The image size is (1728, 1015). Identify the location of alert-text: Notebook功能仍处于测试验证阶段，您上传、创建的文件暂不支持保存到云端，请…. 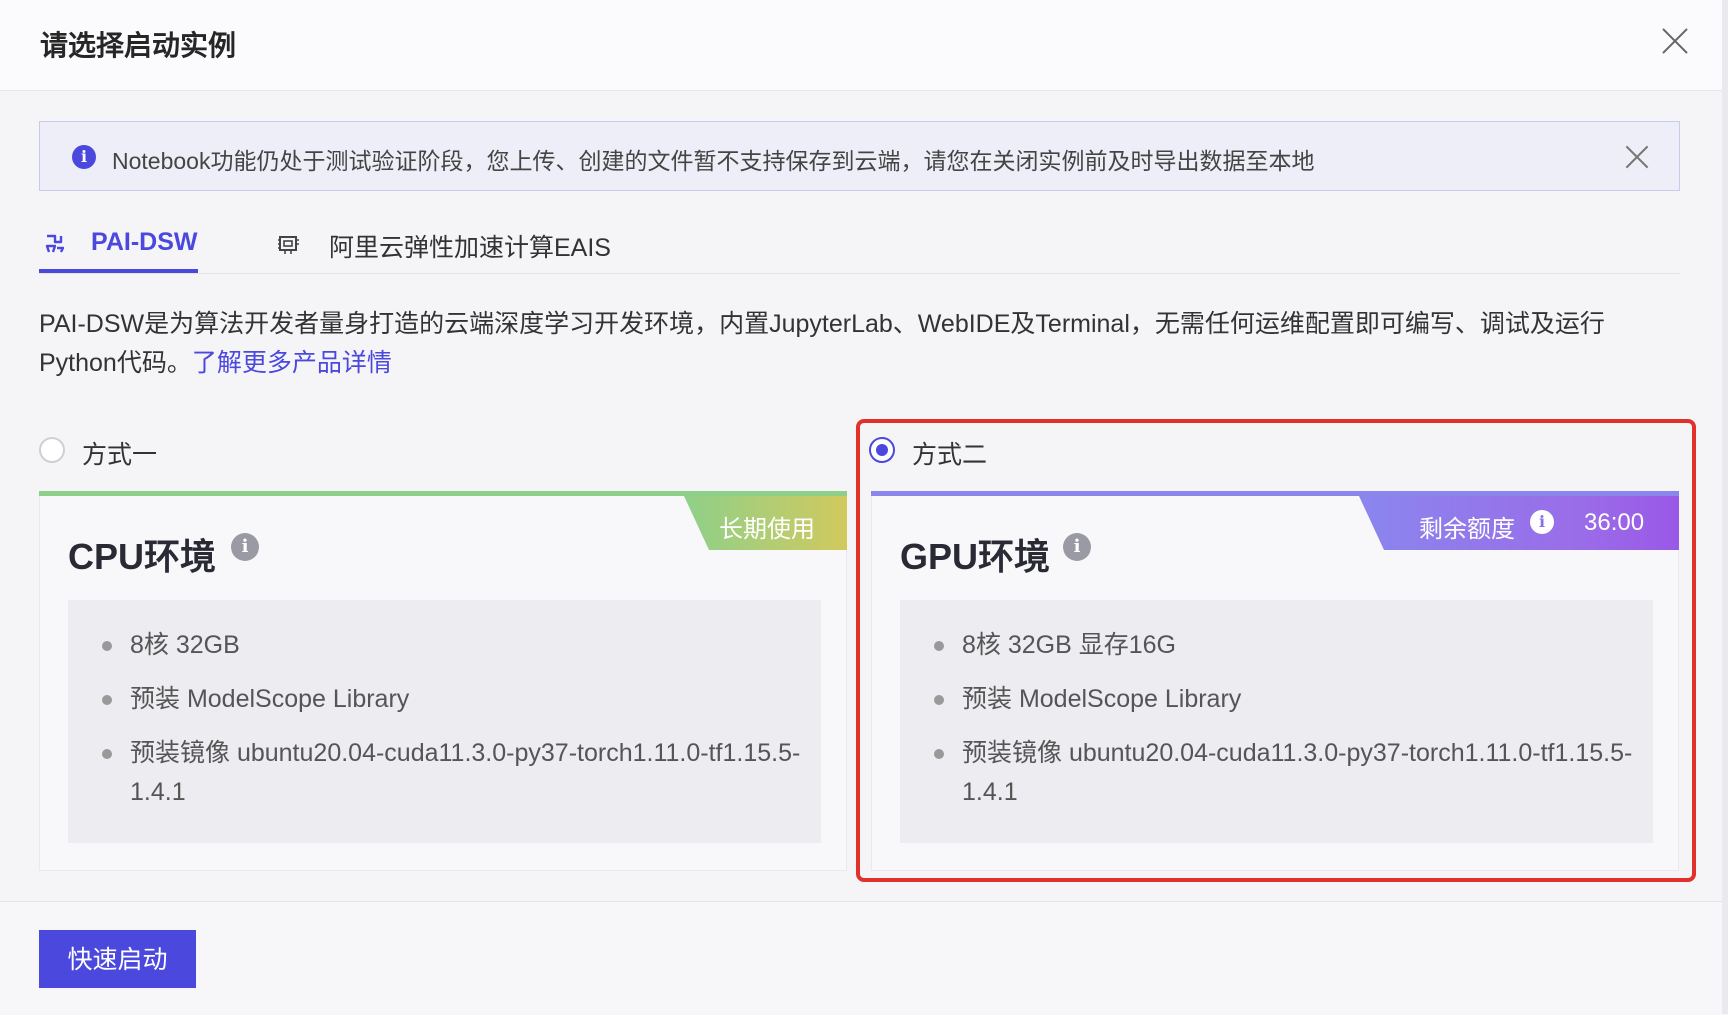
(713, 161).